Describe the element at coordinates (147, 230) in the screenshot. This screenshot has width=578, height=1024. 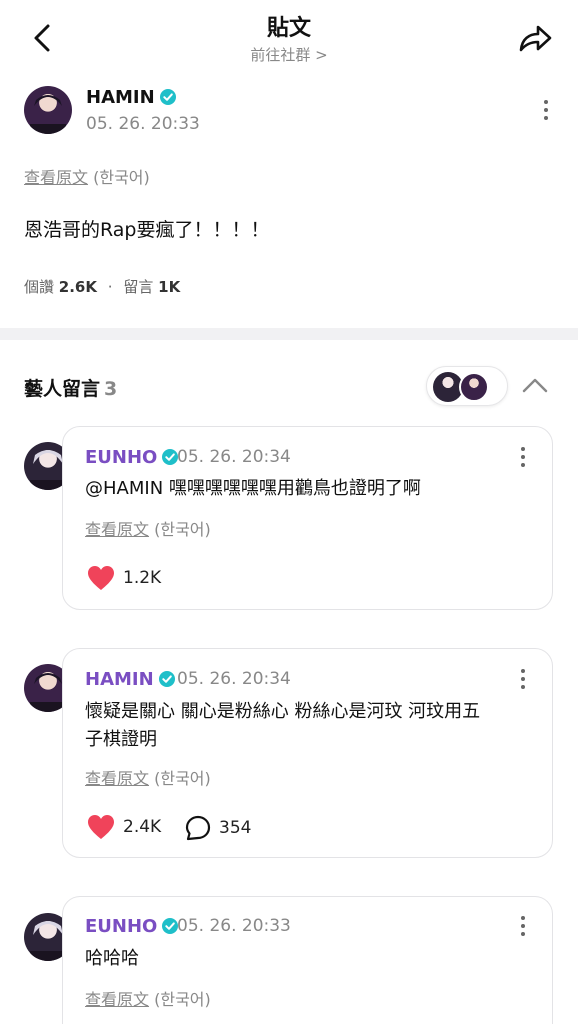
I see `post-body-text: 恩浩哥的Rap要瘋了！！！！` at that location.